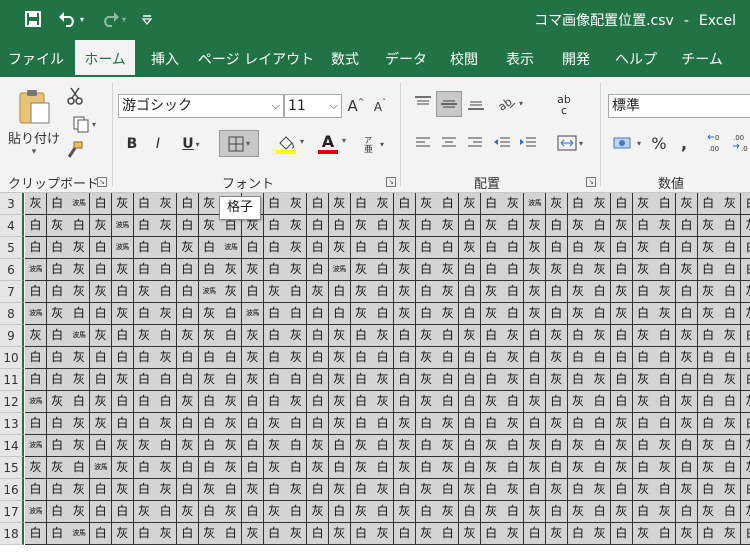  Describe the element at coordinates (740, 143) in the screenshot. I see `decrease-decimal-button: .00.0` at that location.